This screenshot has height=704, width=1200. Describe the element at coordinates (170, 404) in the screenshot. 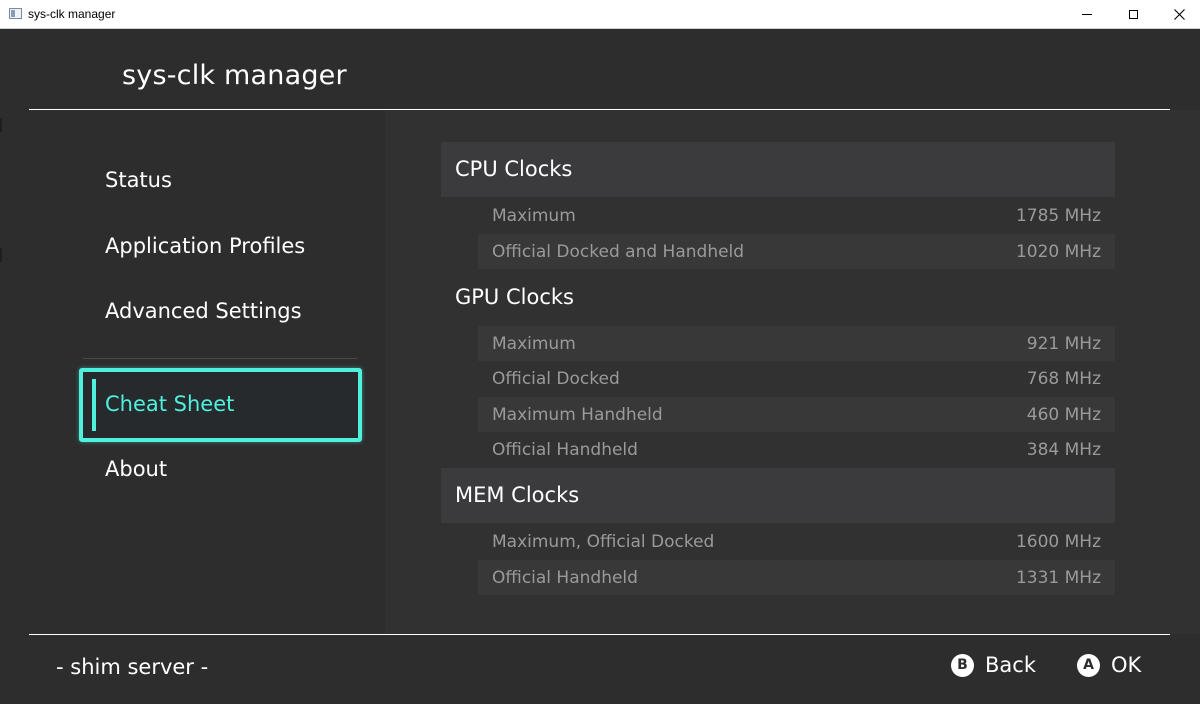

I see `sidebar-item-label: Cheat Sheet` at that location.